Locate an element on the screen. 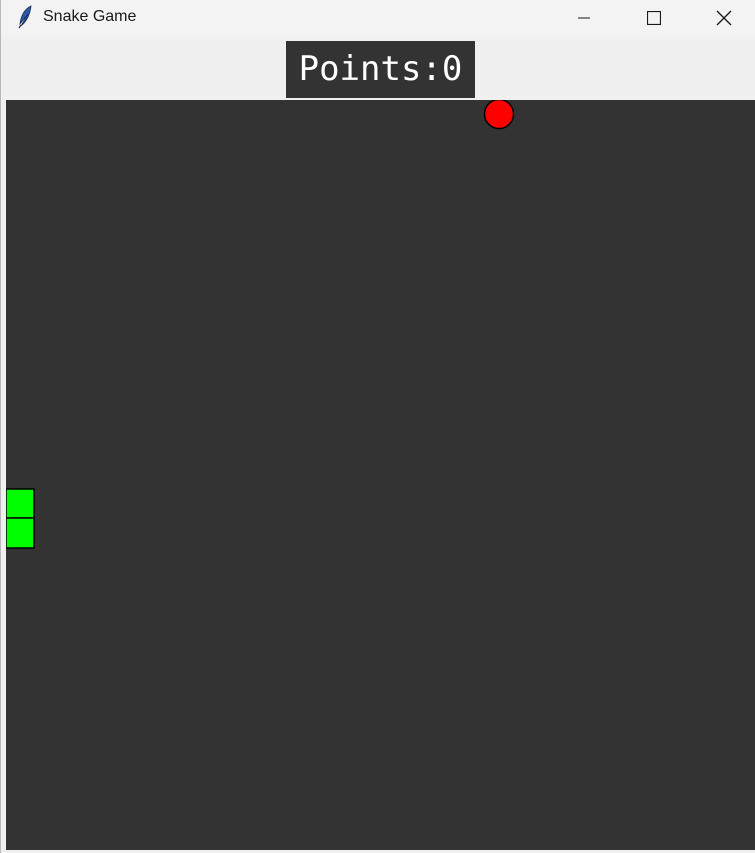 The image size is (755, 853). maximize-icon is located at coordinates (654, 18).